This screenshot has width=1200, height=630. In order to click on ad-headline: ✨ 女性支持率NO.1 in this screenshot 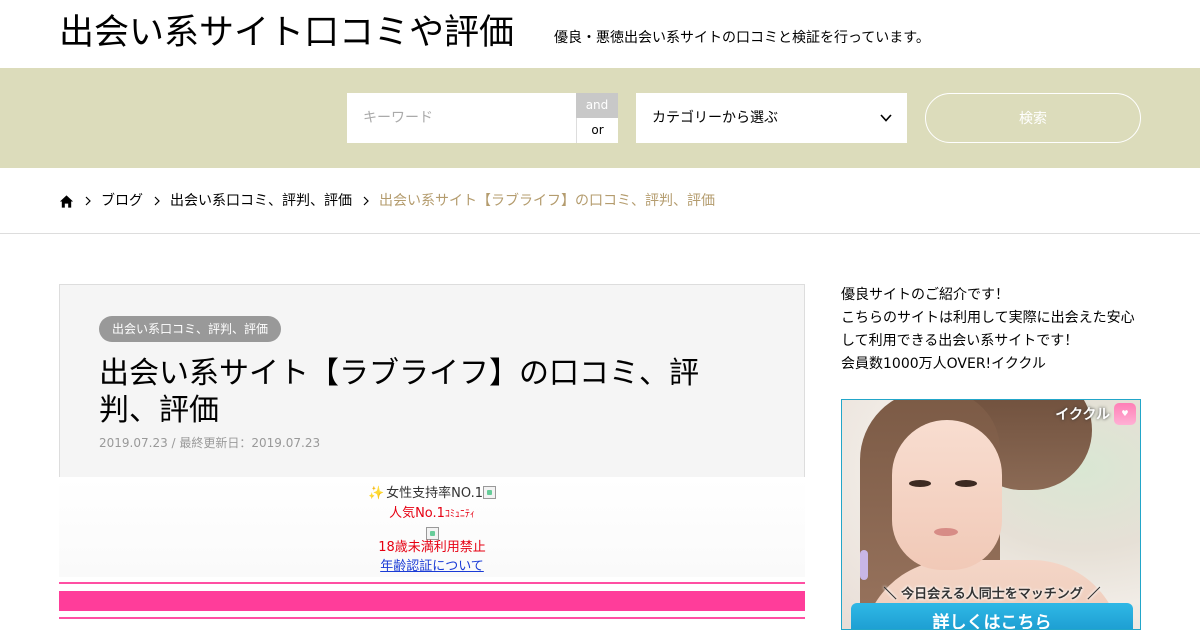, I will do `click(432, 494)`.